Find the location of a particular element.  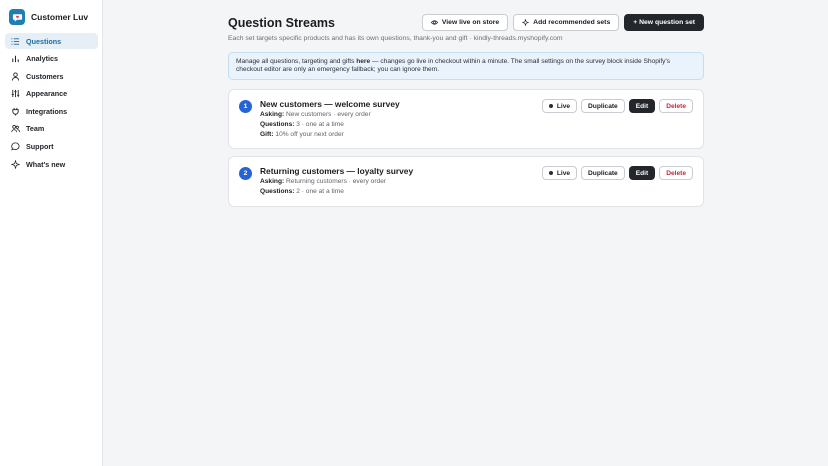

page-title: Question Streams is located at coordinates (281, 23).